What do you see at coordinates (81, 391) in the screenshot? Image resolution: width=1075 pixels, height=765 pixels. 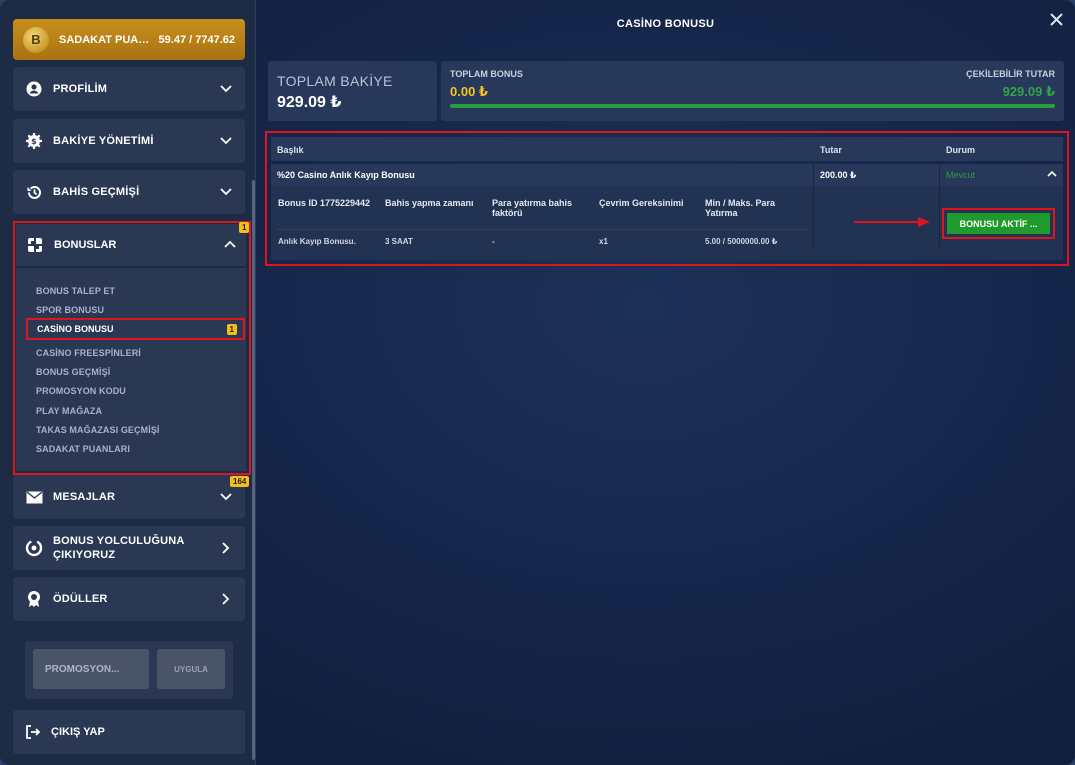 I see `submenu-item-promo-code: PROMOSYON KODU` at bounding box center [81, 391].